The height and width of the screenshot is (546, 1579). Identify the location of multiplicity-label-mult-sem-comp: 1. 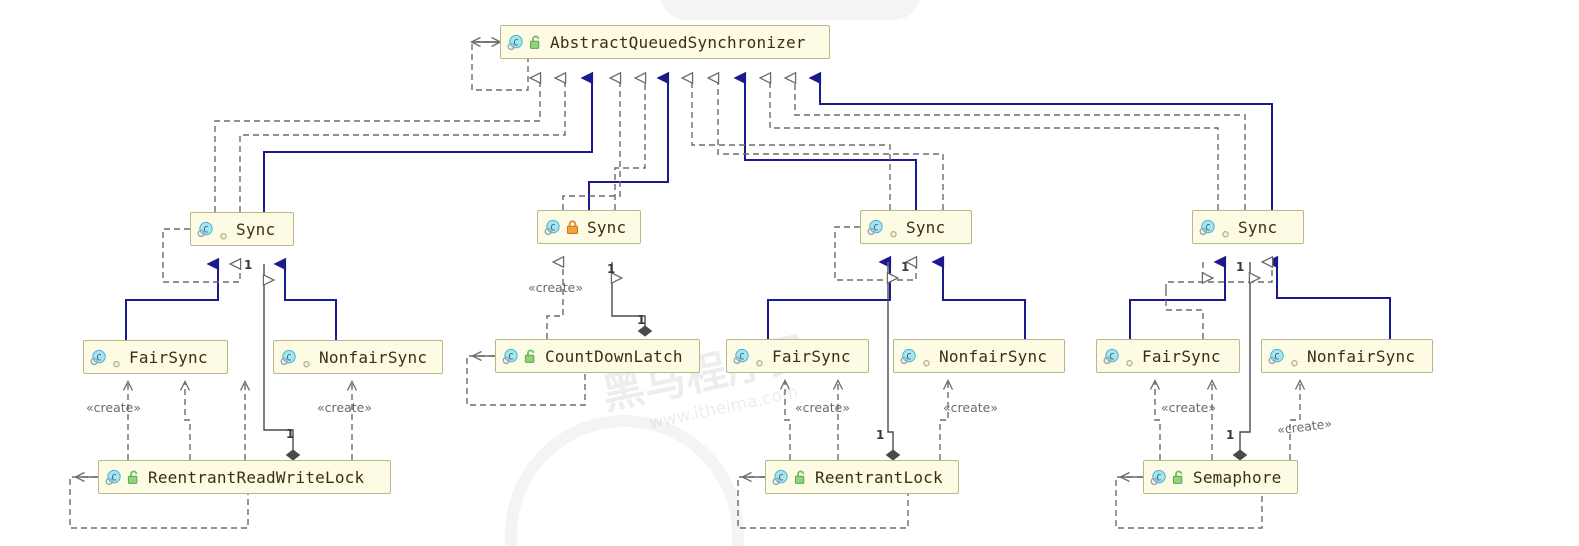
(1230, 435).